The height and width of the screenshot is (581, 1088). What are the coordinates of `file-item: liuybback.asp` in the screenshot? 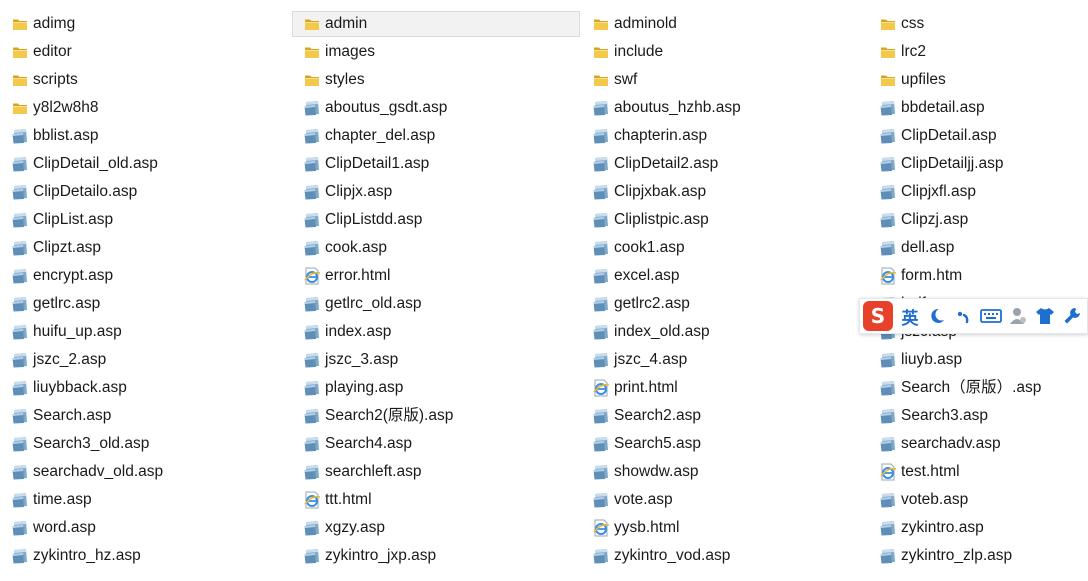 It's located at (146, 388).